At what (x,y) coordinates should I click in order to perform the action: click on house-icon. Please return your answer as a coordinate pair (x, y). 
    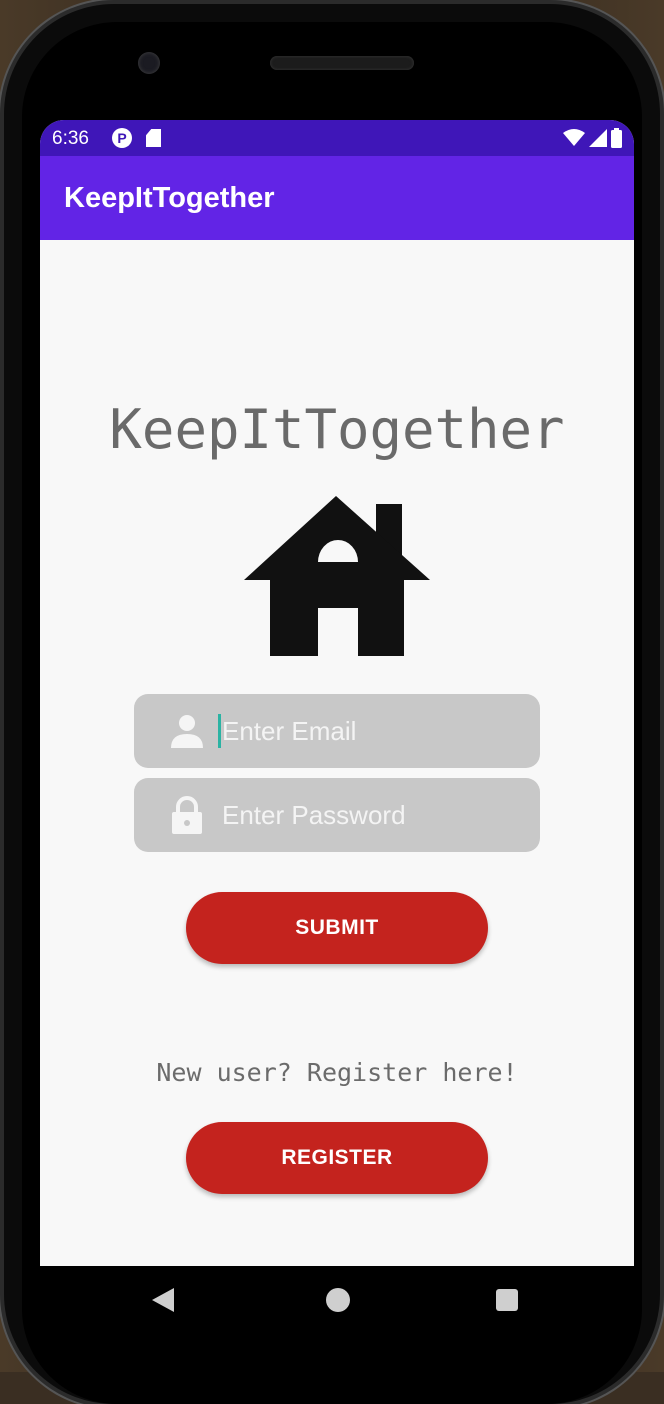
    Looking at the image, I should click on (337, 576).